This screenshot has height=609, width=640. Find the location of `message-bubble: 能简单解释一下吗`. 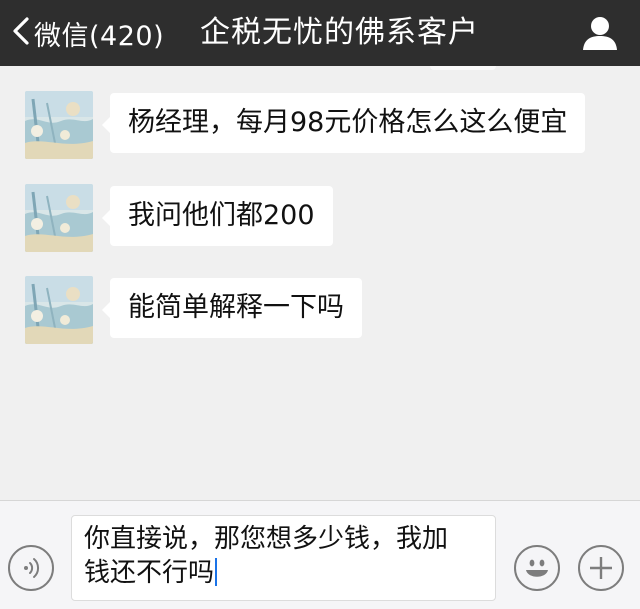

message-bubble: 能简单解释一下吗 is located at coordinates (232, 308).